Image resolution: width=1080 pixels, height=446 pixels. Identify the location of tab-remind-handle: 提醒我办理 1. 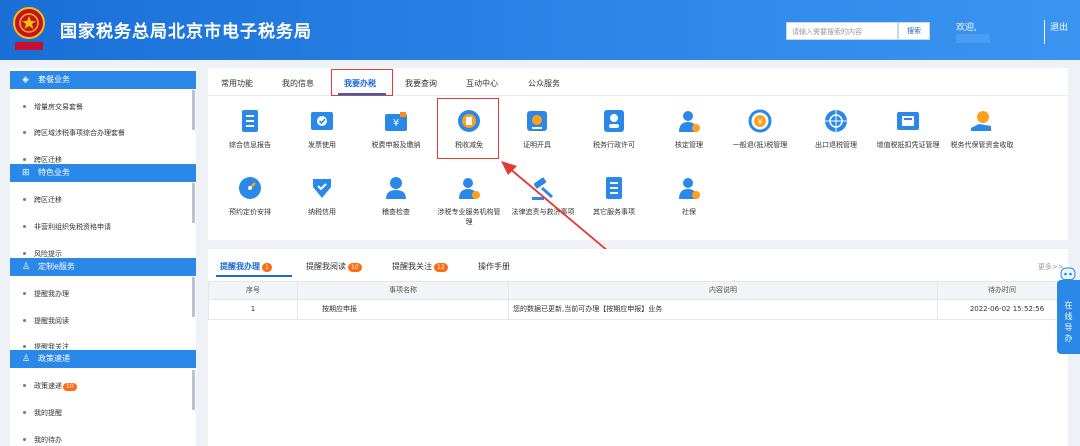
(246, 266).